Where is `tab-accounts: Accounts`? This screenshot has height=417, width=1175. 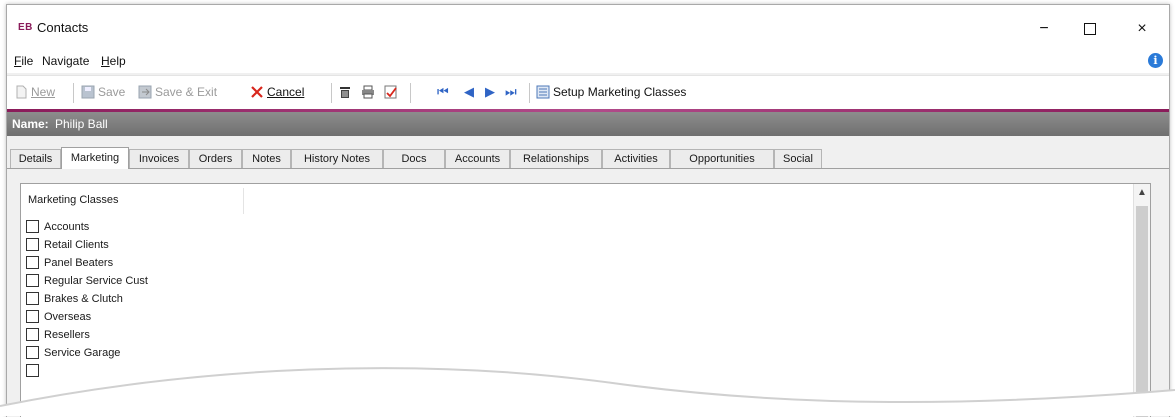 tab-accounts: Accounts is located at coordinates (477, 158).